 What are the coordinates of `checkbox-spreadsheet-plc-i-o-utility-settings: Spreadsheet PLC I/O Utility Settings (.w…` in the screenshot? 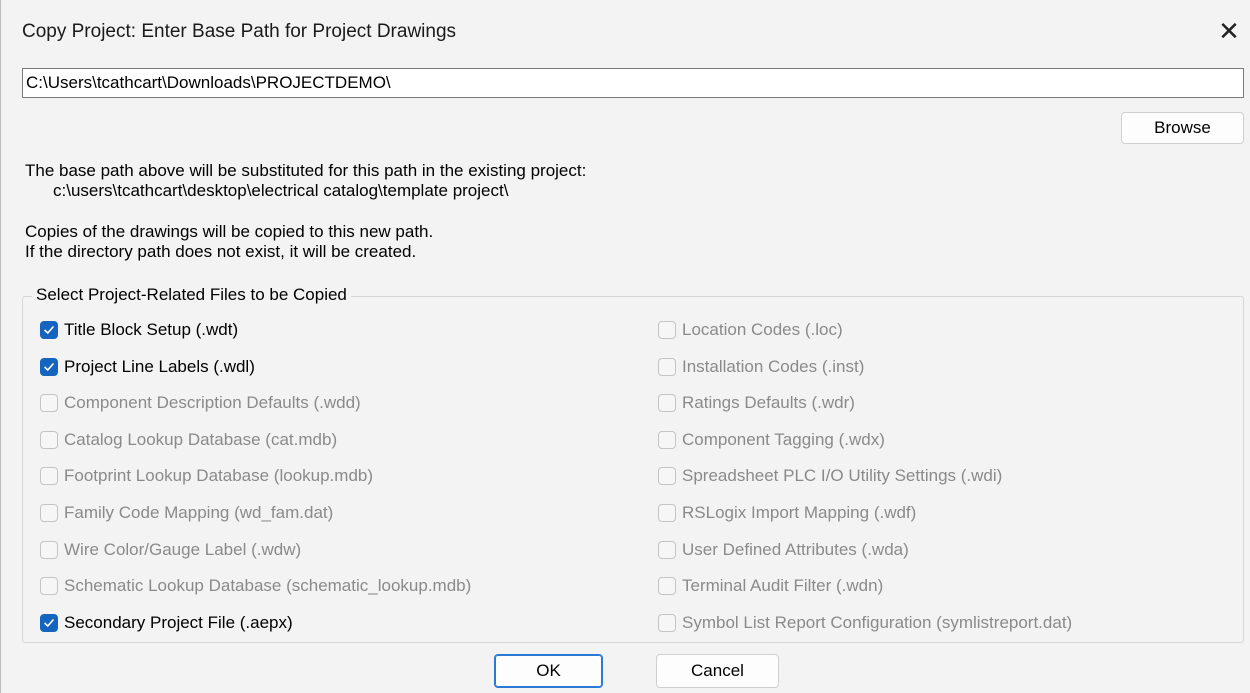 It's located at (830, 476).